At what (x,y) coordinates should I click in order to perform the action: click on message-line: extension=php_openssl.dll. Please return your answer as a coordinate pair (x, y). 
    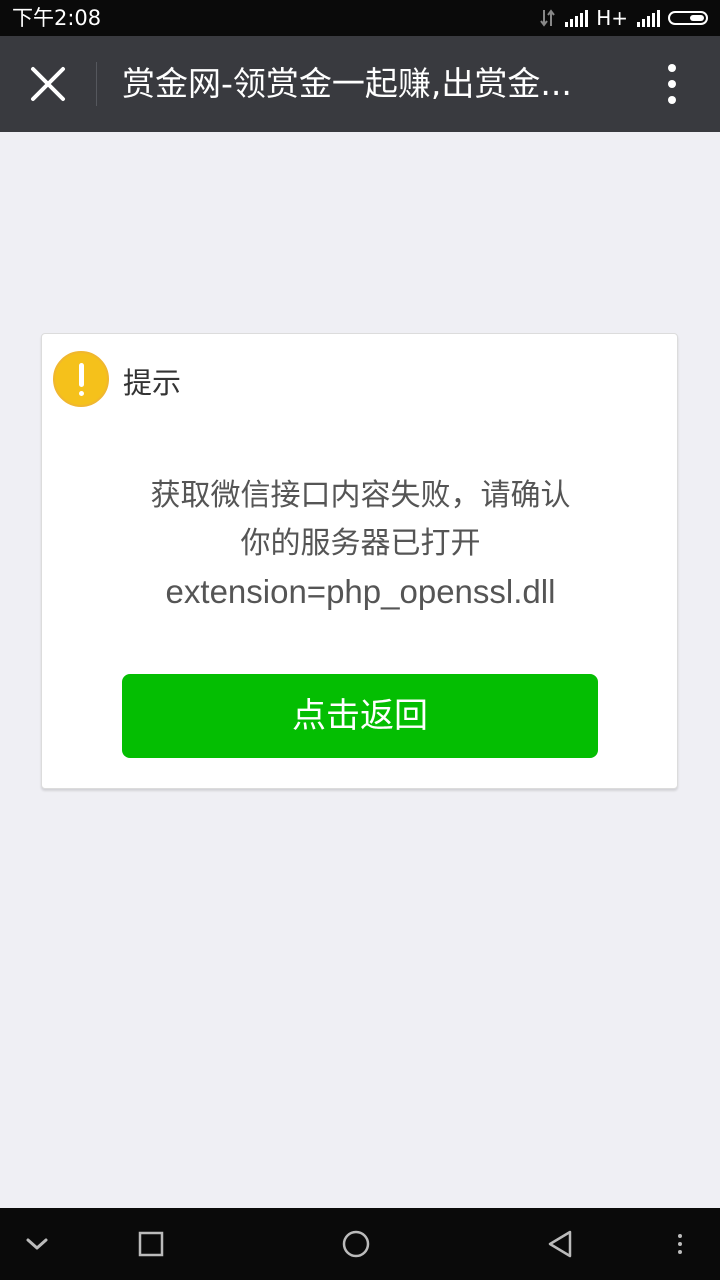
    Looking at the image, I should click on (360, 591).